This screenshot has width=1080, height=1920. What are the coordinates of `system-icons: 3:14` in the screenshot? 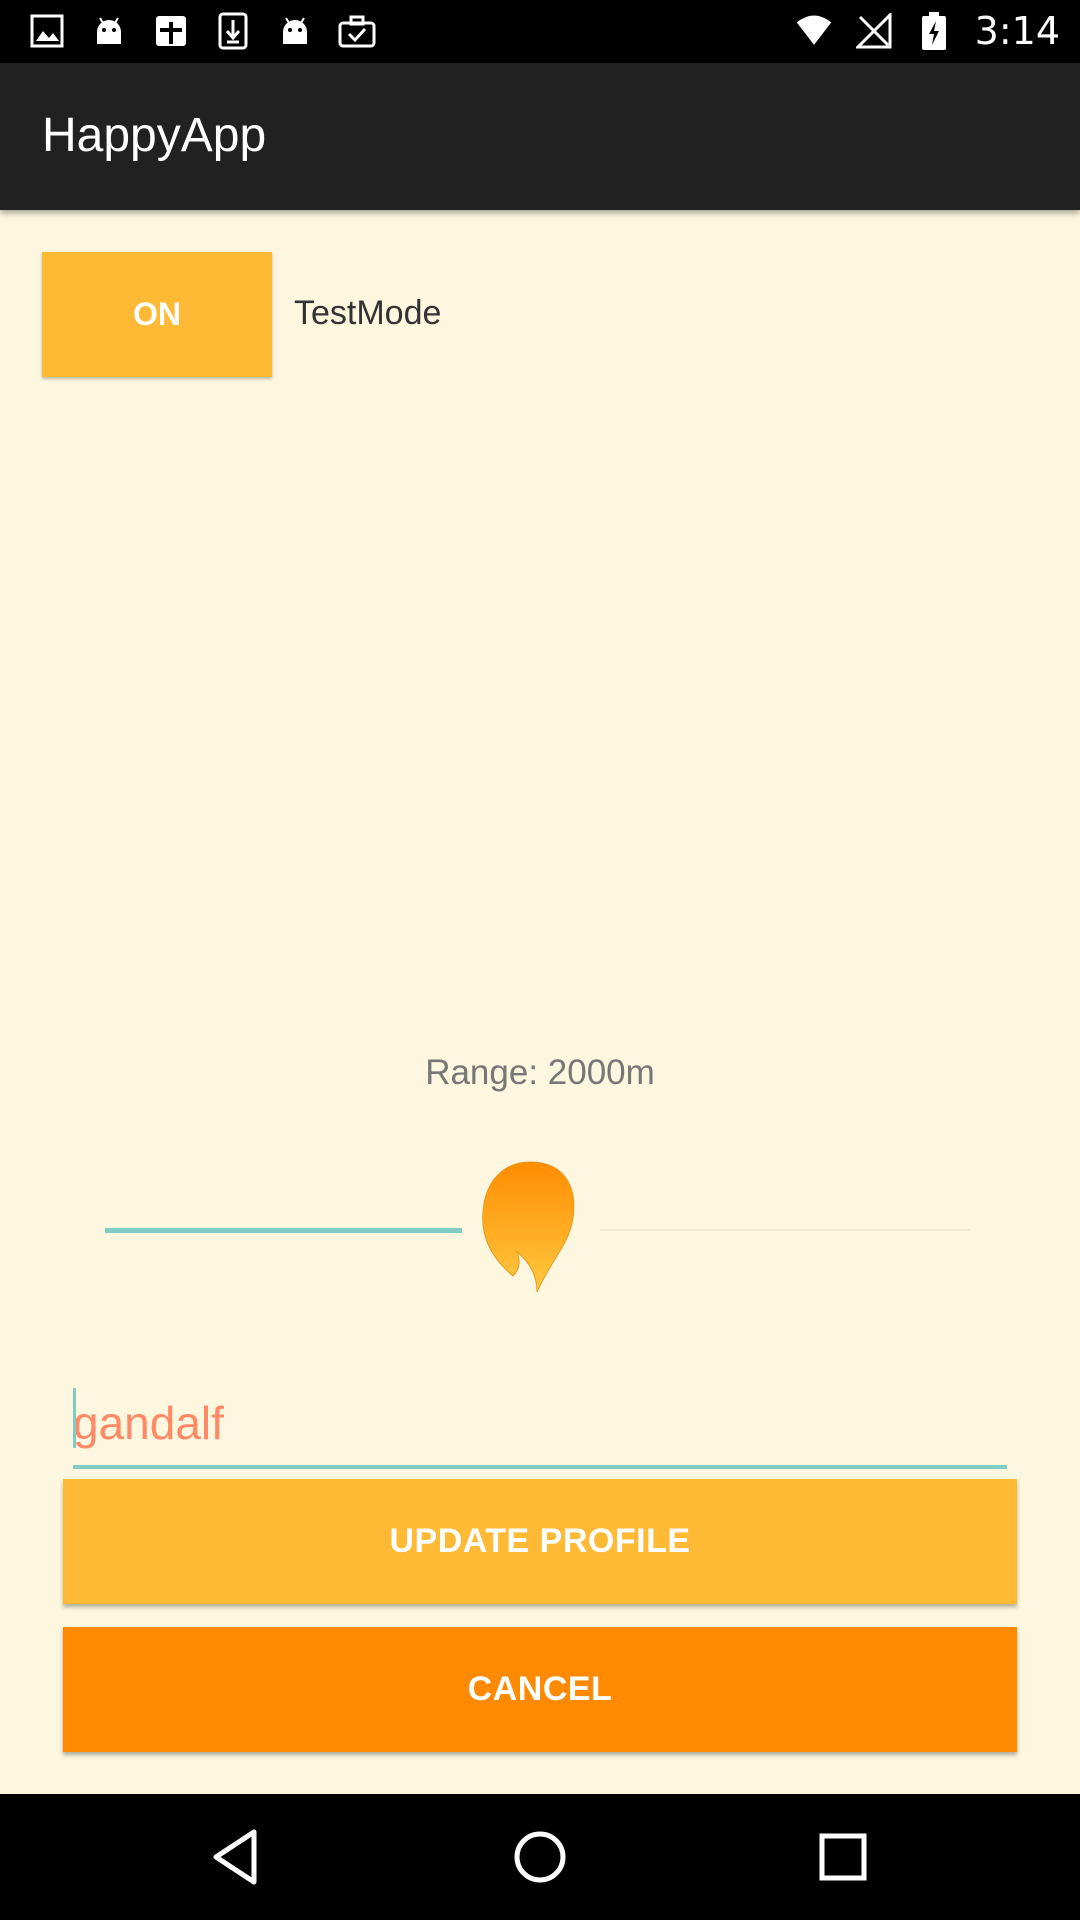 It's located at (927, 31).